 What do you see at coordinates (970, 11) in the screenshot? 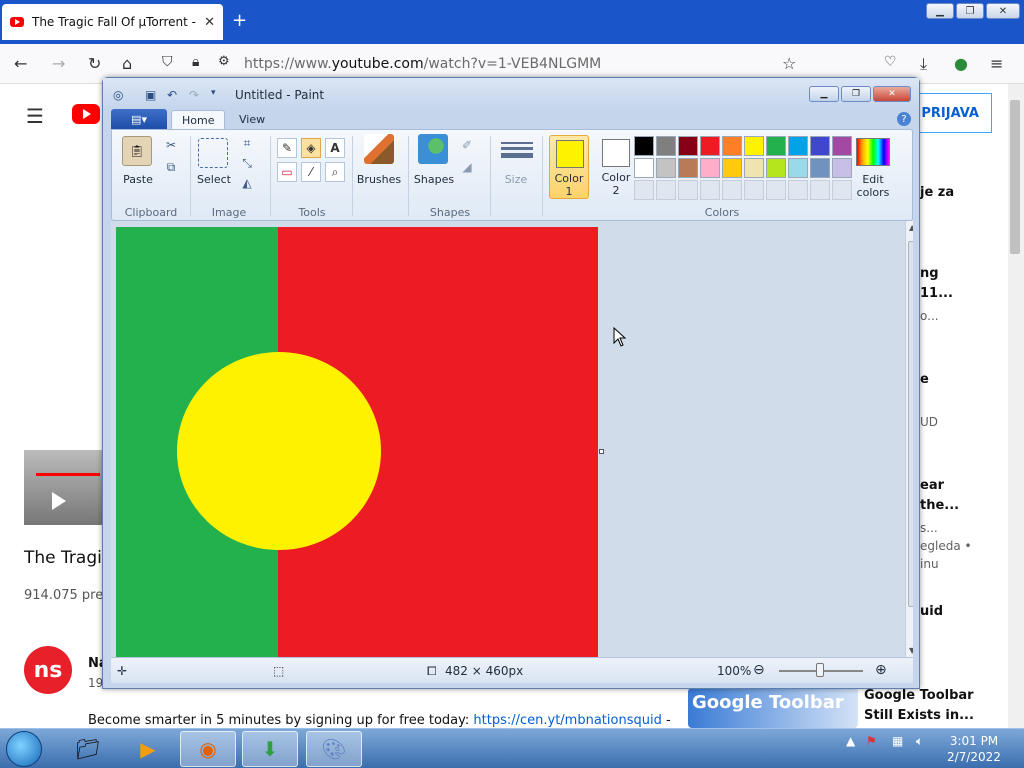
I see `maximize-button: ❐` at bounding box center [970, 11].